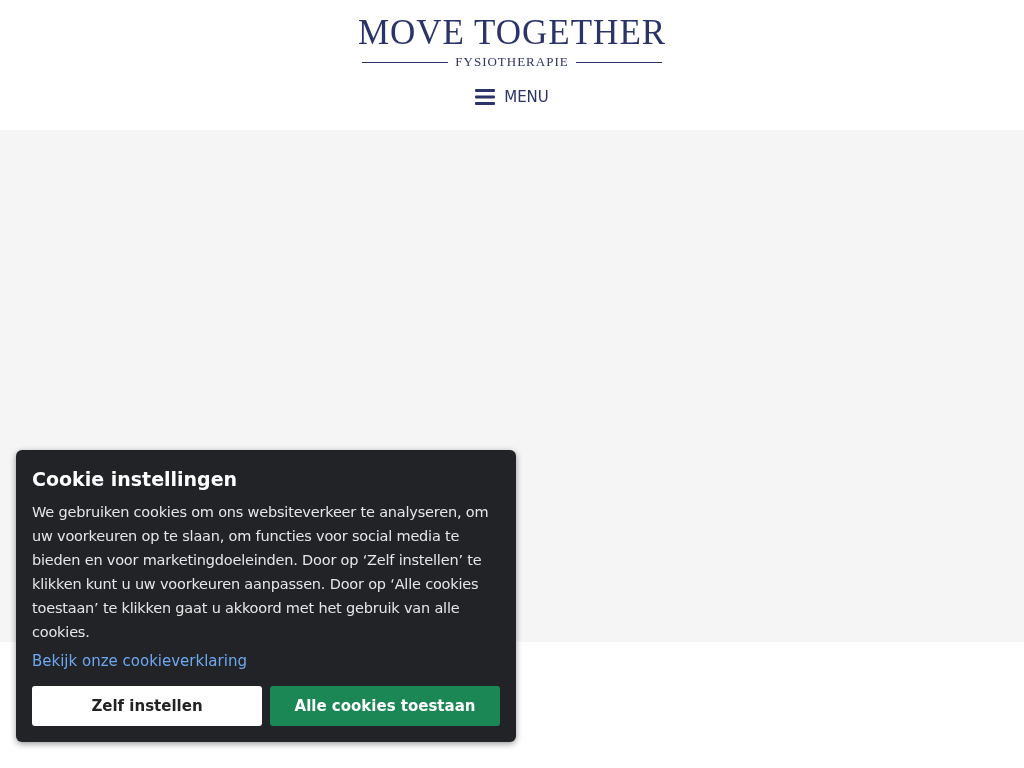 This screenshot has height=768, width=1024. What do you see at coordinates (512, 33) in the screenshot?
I see `logo-title: MOVE TOGETHER` at bounding box center [512, 33].